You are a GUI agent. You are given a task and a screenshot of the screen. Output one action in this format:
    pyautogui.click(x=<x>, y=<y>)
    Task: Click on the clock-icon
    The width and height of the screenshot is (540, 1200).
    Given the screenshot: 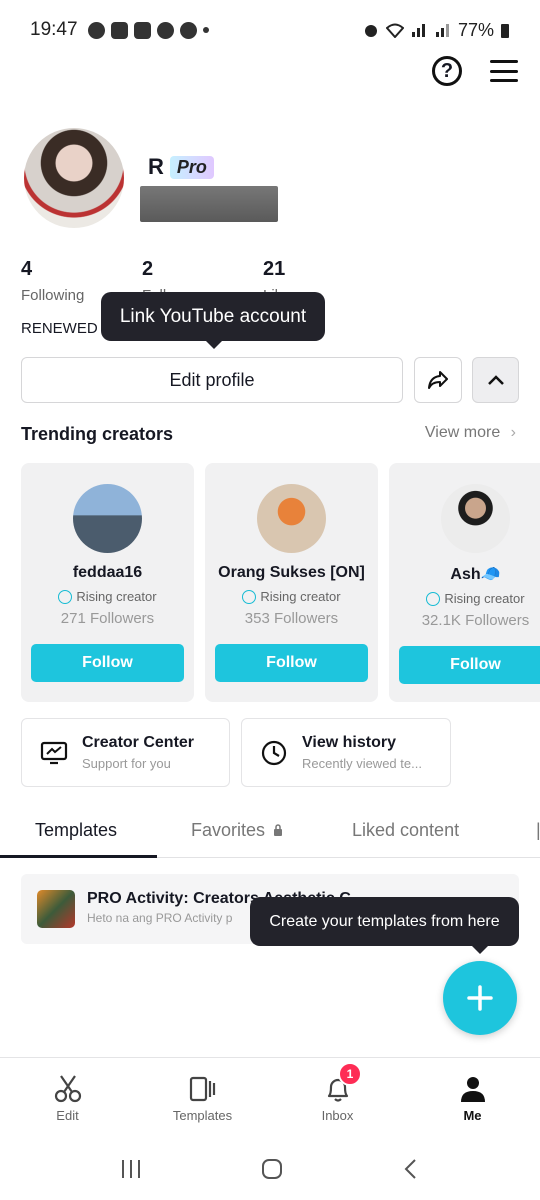 What is the action you would take?
    pyautogui.click(x=274, y=753)
    